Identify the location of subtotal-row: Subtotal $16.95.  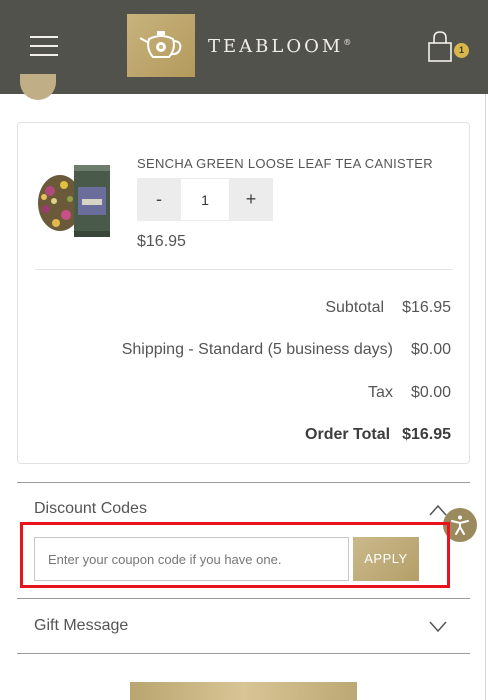
(388, 308).